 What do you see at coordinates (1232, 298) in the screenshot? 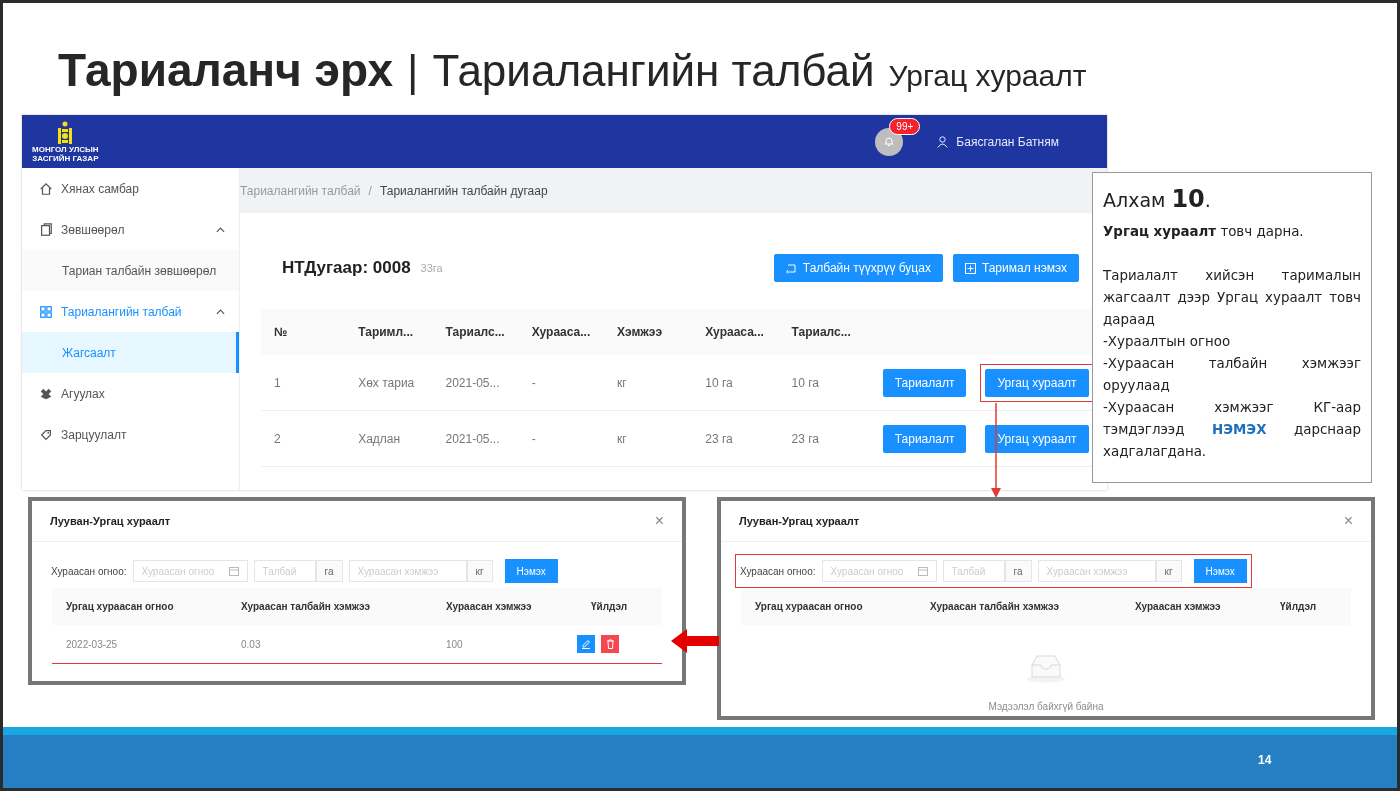
I see `step-paragraph: Тариалалт хийсэн тарималын жагсаалт дээр Ургац хураалт товч дараад` at bounding box center [1232, 298].